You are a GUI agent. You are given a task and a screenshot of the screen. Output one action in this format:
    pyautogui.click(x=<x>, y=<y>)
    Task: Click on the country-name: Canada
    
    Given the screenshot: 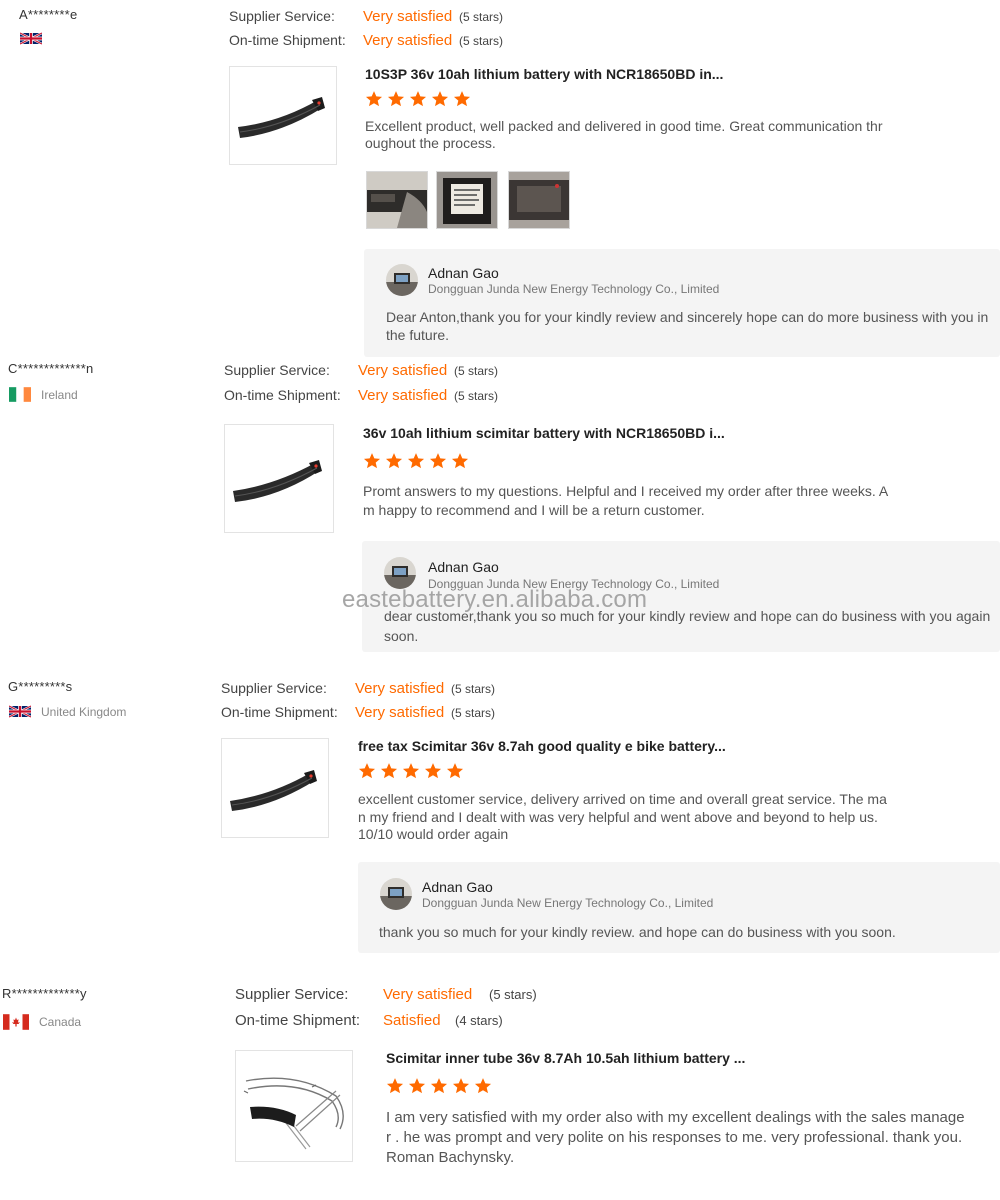 What is the action you would take?
    pyautogui.click(x=60, y=1022)
    